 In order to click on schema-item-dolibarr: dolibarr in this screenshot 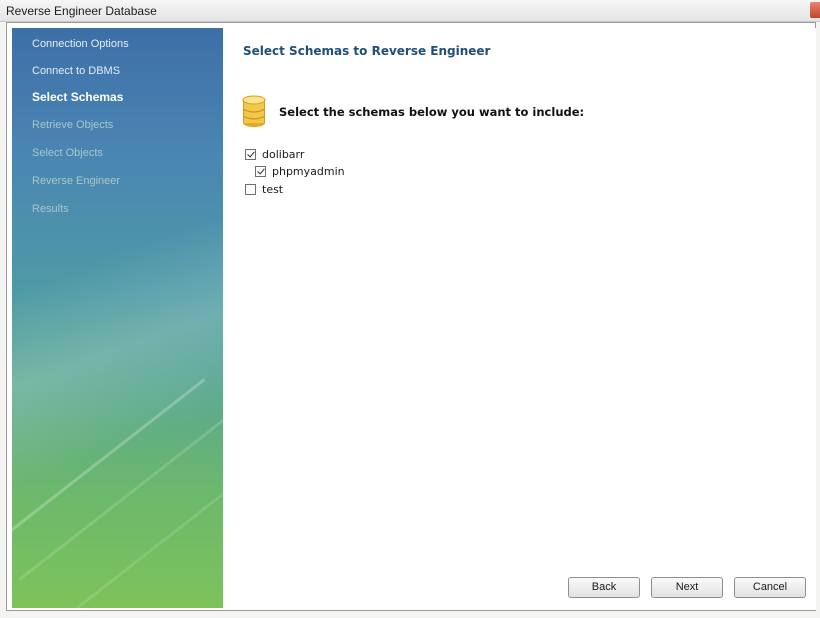, I will do `click(274, 154)`.